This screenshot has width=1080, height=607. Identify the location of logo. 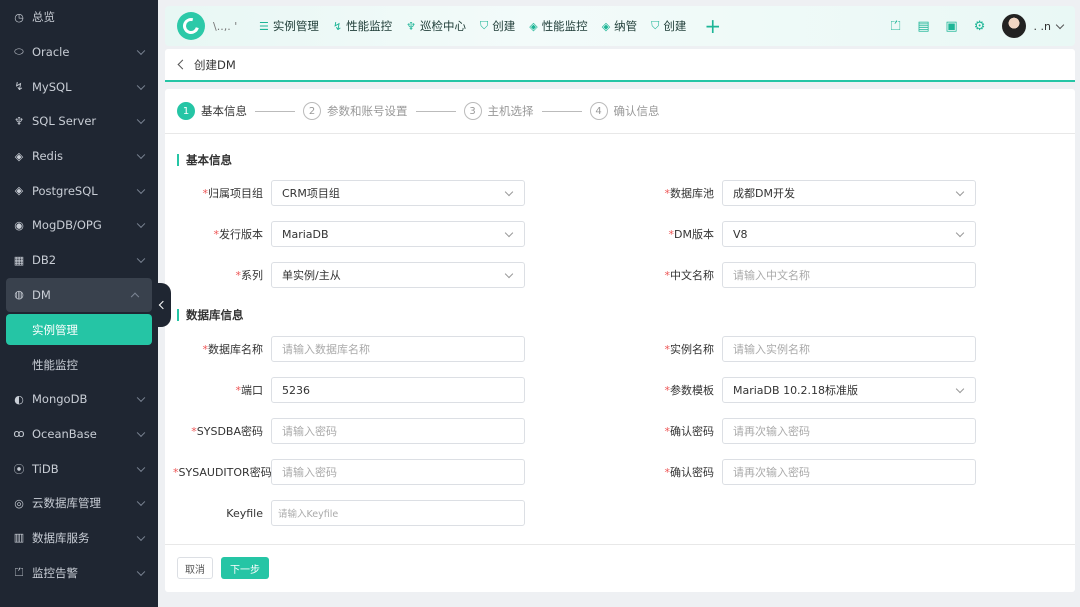
(191, 26).